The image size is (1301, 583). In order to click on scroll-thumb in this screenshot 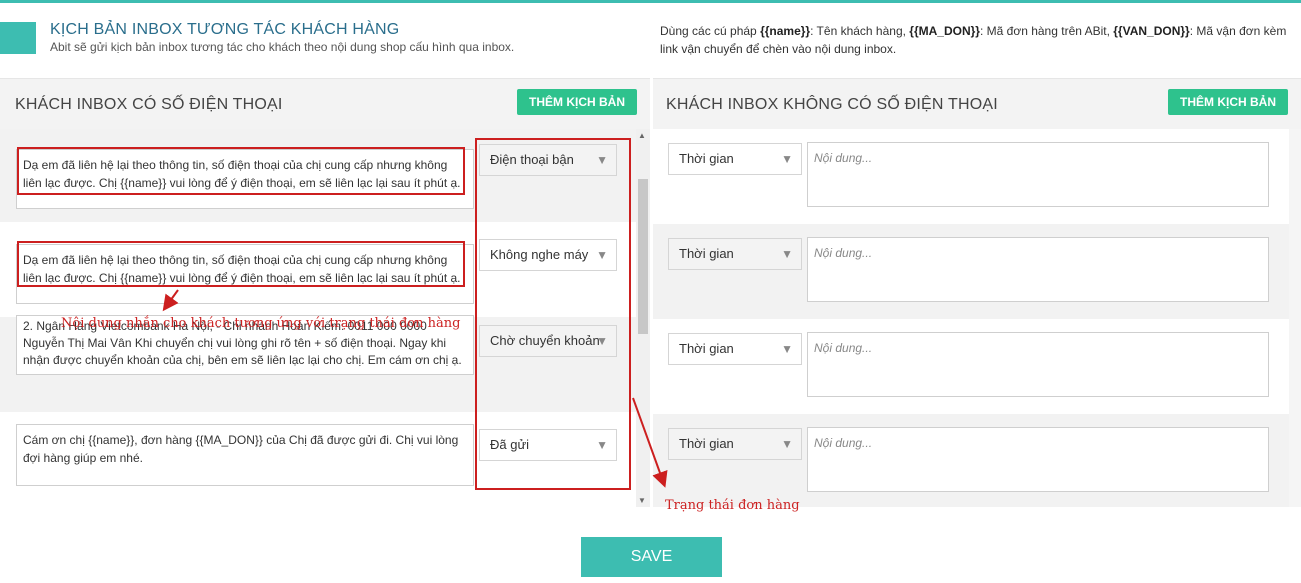, I will do `click(643, 256)`.